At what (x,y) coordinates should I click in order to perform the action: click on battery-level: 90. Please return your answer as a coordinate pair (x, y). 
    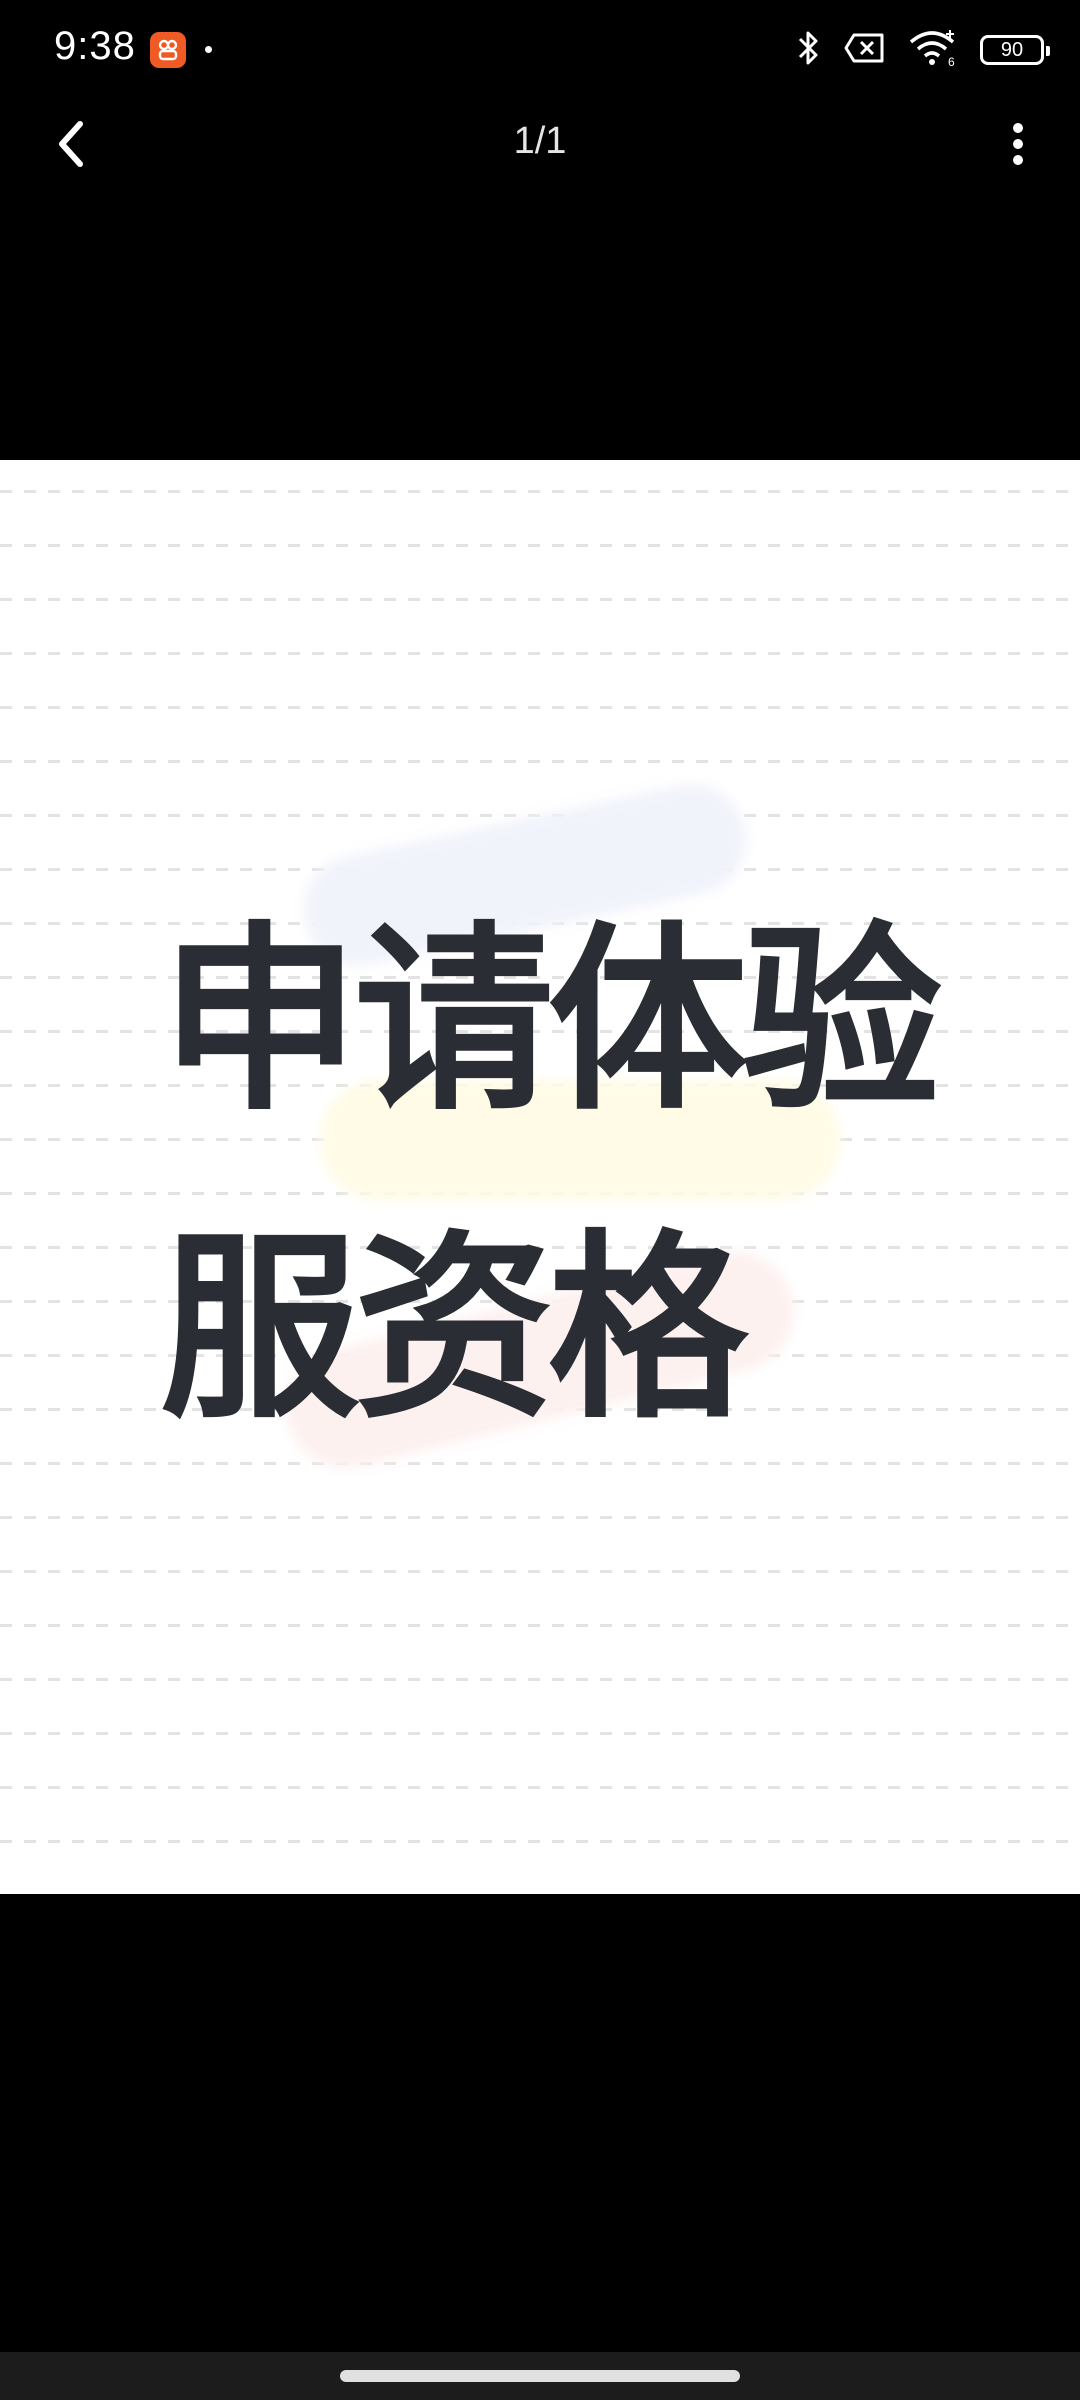
    Looking at the image, I should click on (1012, 50).